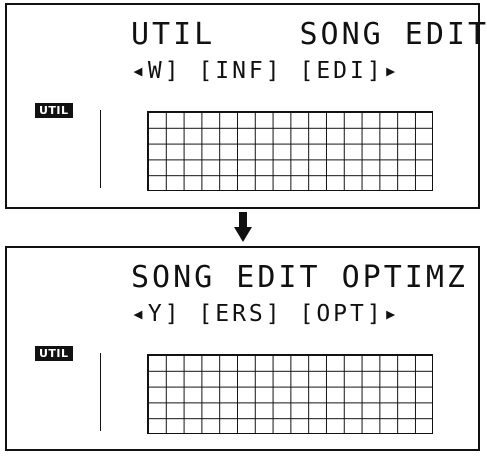  What do you see at coordinates (243, 227) in the screenshot?
I see `down-arrow-icon` at bounding box center [243, 227].